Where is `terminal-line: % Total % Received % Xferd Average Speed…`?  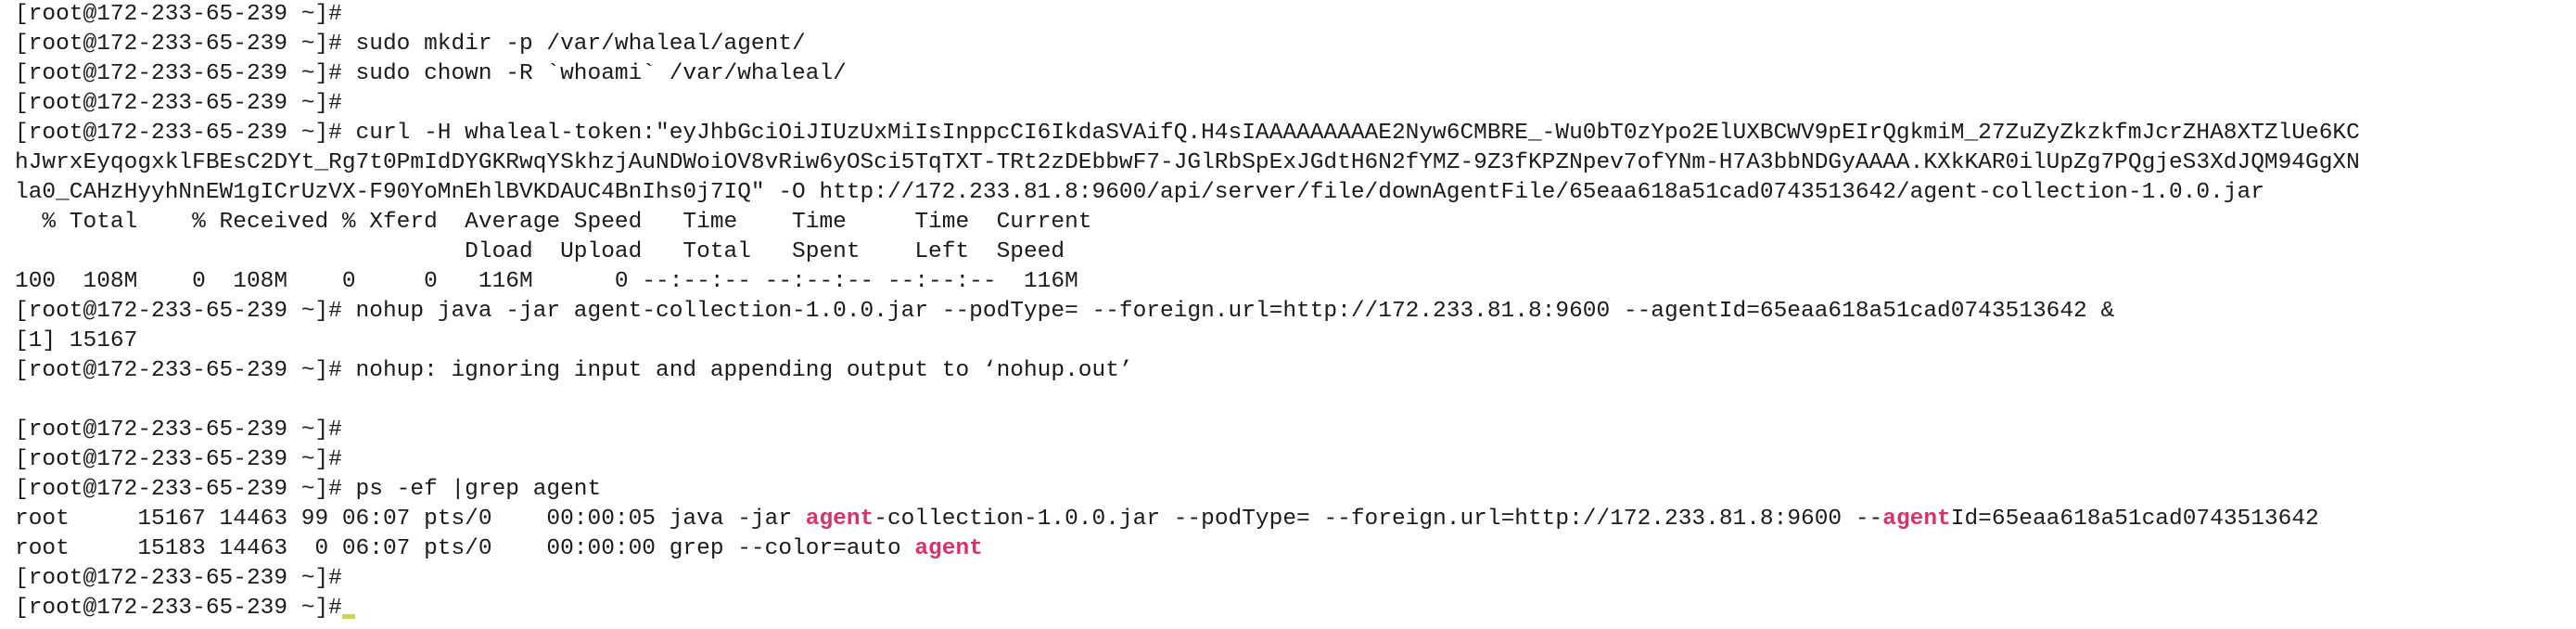
terminal-line: % Total % Received % Xferd Average Speed… is located at coordinates (553, 223).